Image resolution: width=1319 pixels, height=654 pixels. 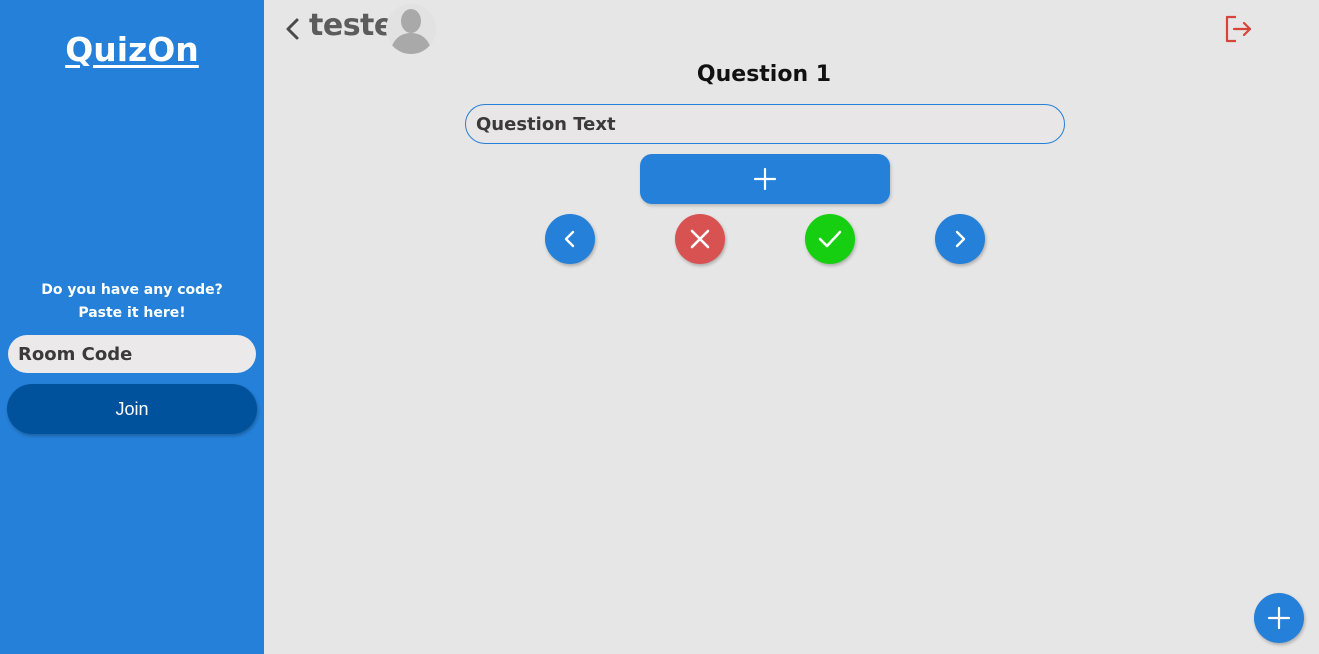 I want to click on check-icon, so click(x=830, y=239).